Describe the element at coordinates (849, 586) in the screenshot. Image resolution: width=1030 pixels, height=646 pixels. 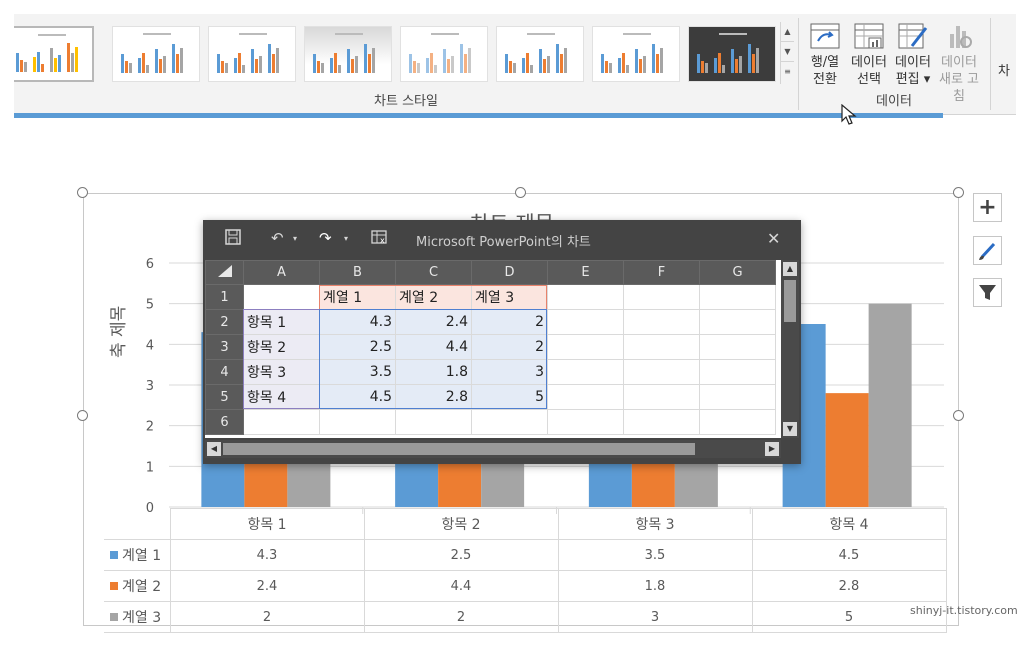
I see `data-table-cell: 2.8` at that location.